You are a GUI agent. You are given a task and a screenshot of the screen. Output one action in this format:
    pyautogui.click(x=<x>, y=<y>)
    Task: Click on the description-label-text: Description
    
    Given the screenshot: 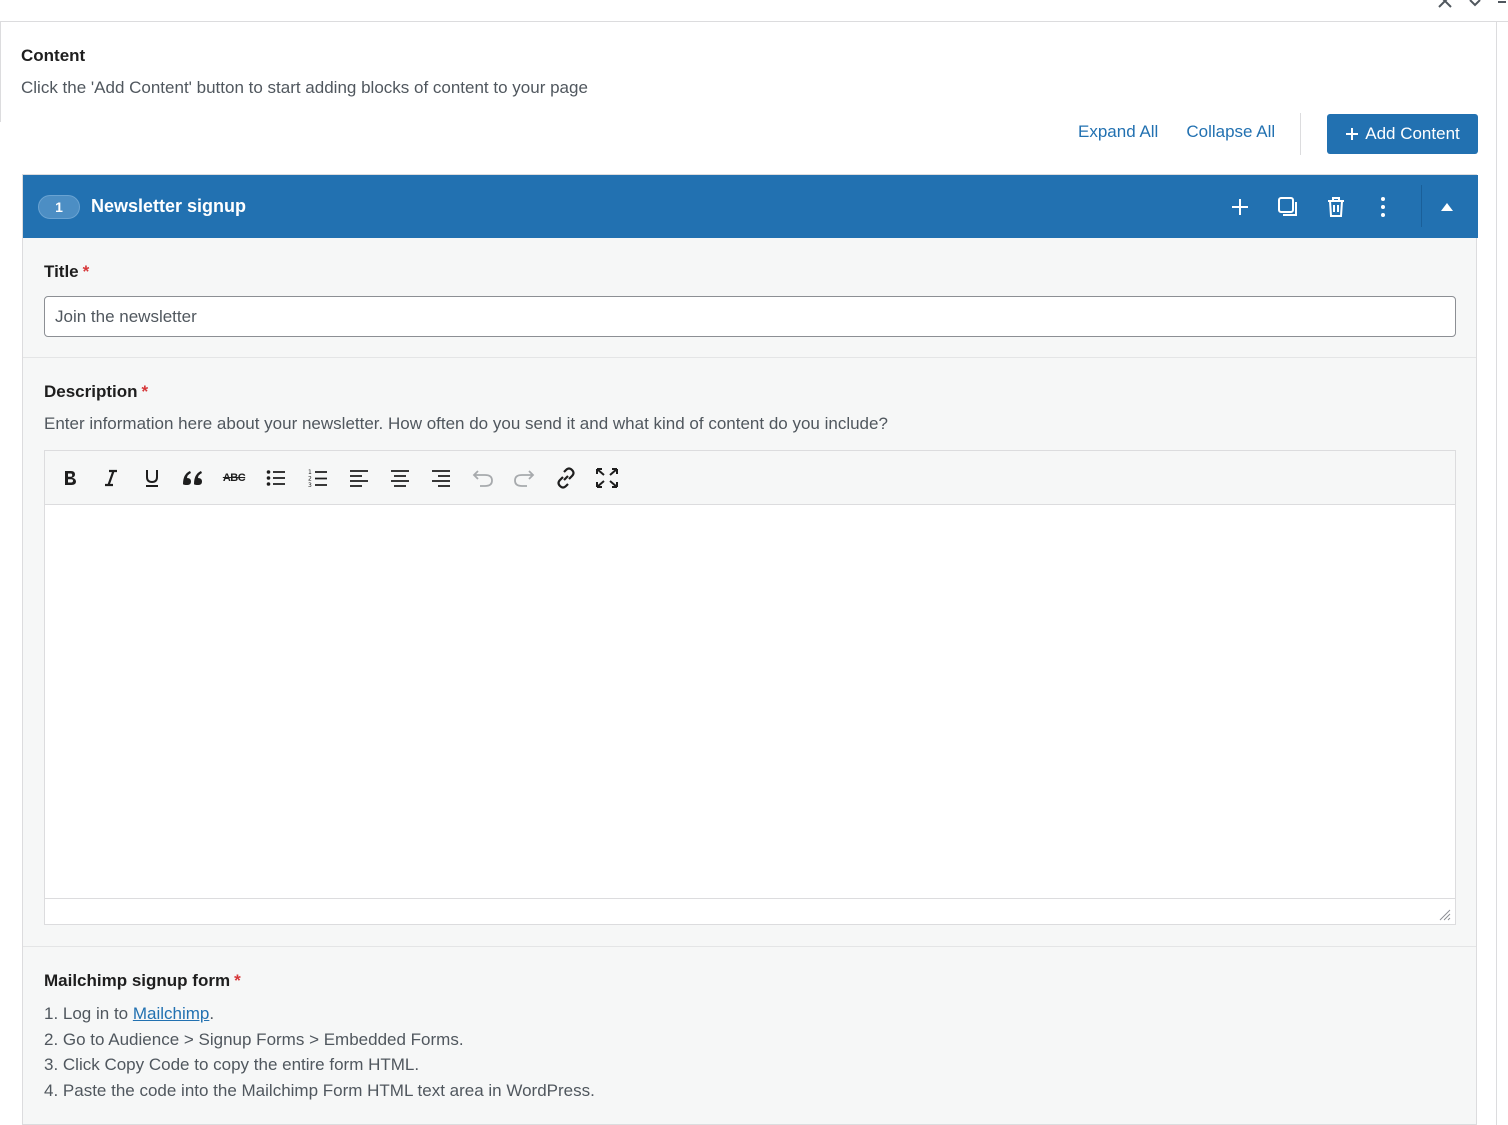 What is the action you would take?
    pyautogui.click(x=91, y=391)
    